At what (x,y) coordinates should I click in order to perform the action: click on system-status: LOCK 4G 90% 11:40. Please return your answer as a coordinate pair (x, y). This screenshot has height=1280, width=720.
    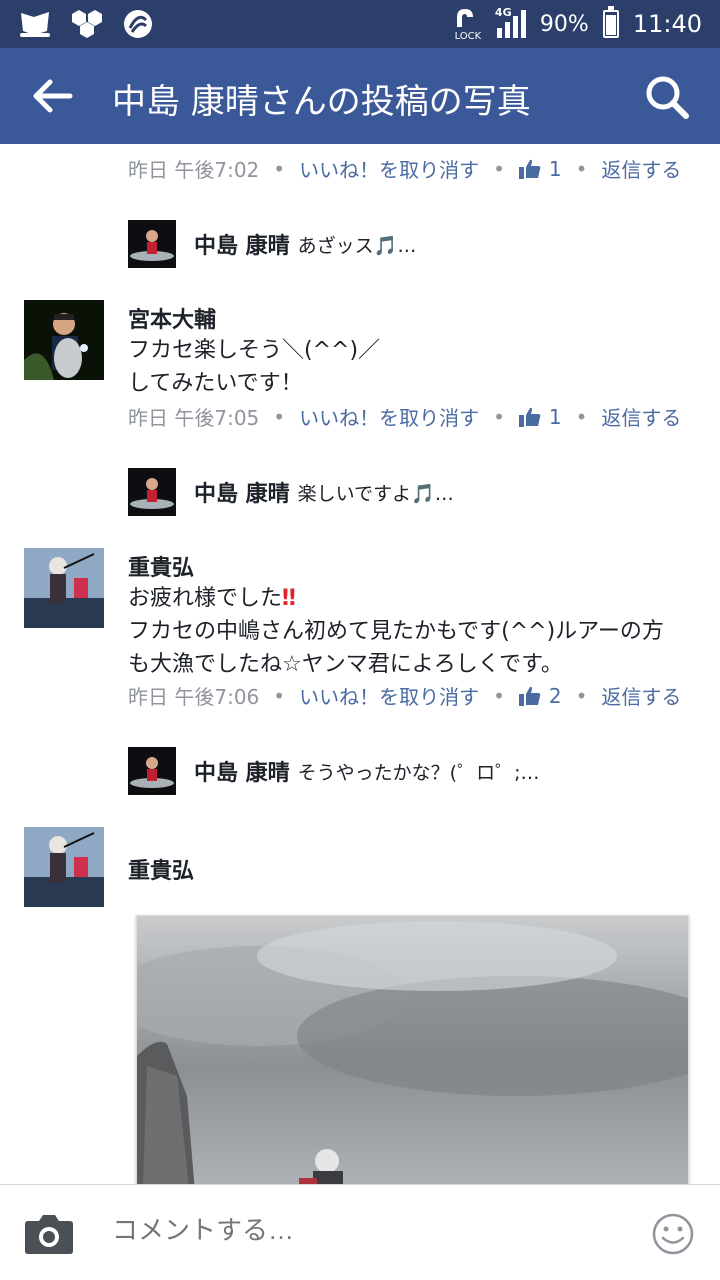
    Looking at the image, I should click on (577, 24).